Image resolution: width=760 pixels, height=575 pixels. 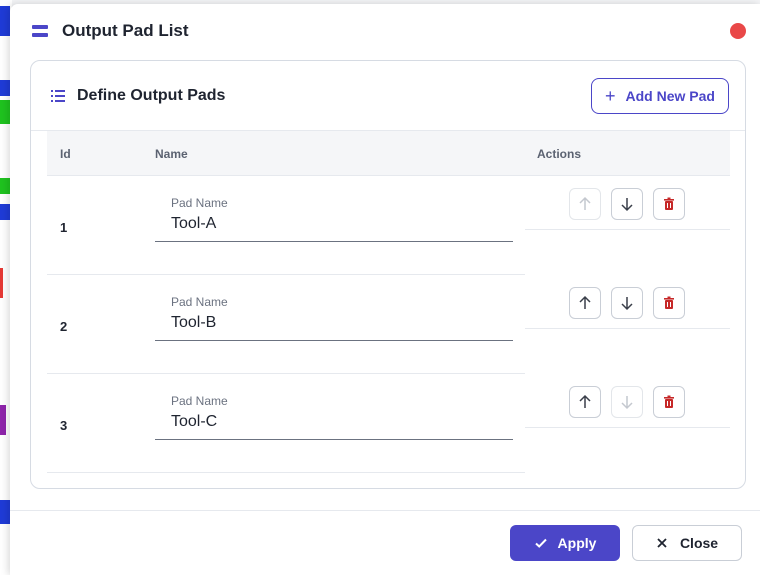 What do you see at coordinates (151, 95) in the screenshot?
I see `card-title: Define Output Pads` at bounding box center [151, 95].